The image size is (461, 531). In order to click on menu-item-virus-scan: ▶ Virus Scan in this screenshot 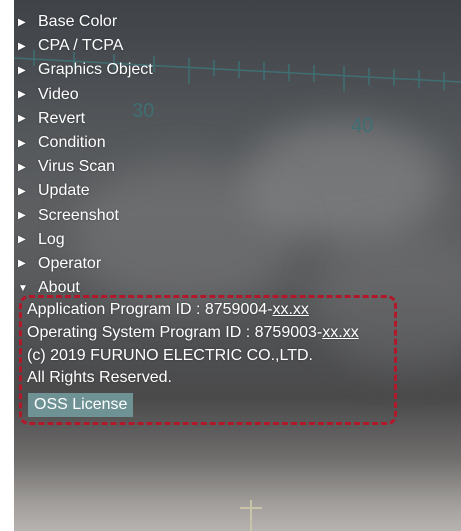, I will do `click(85, 167)`.